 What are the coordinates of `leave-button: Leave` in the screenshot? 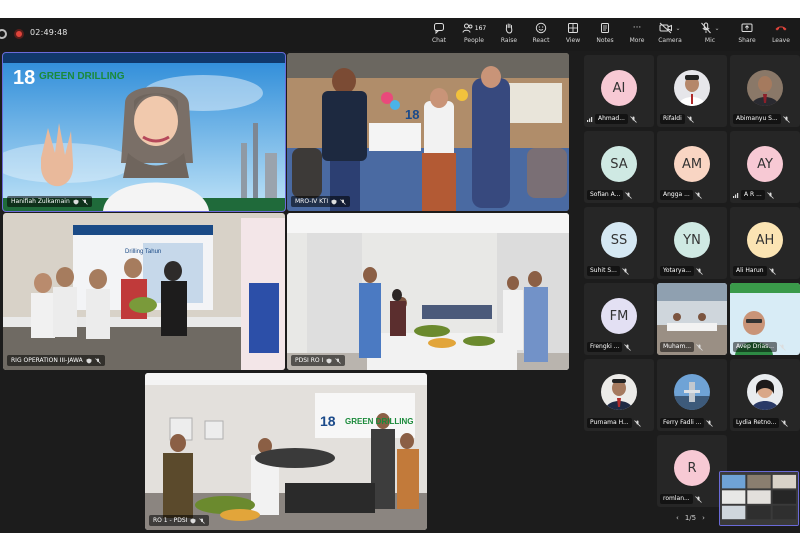 It's located at (781, 35).